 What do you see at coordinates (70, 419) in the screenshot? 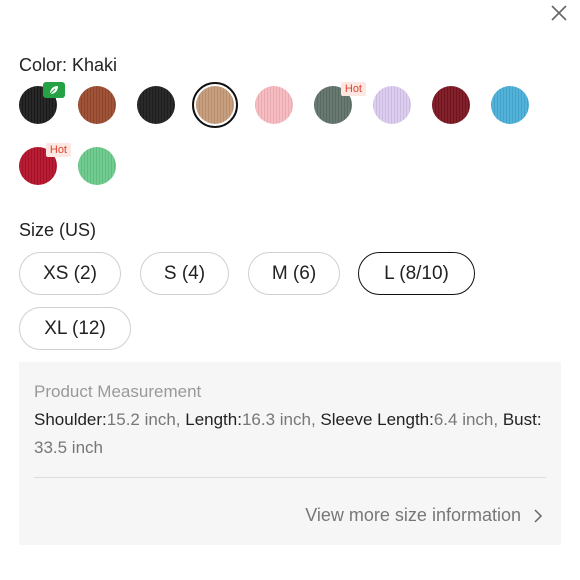
I see `measurement-key: Shoulder:` at bounding box center [70, 419].